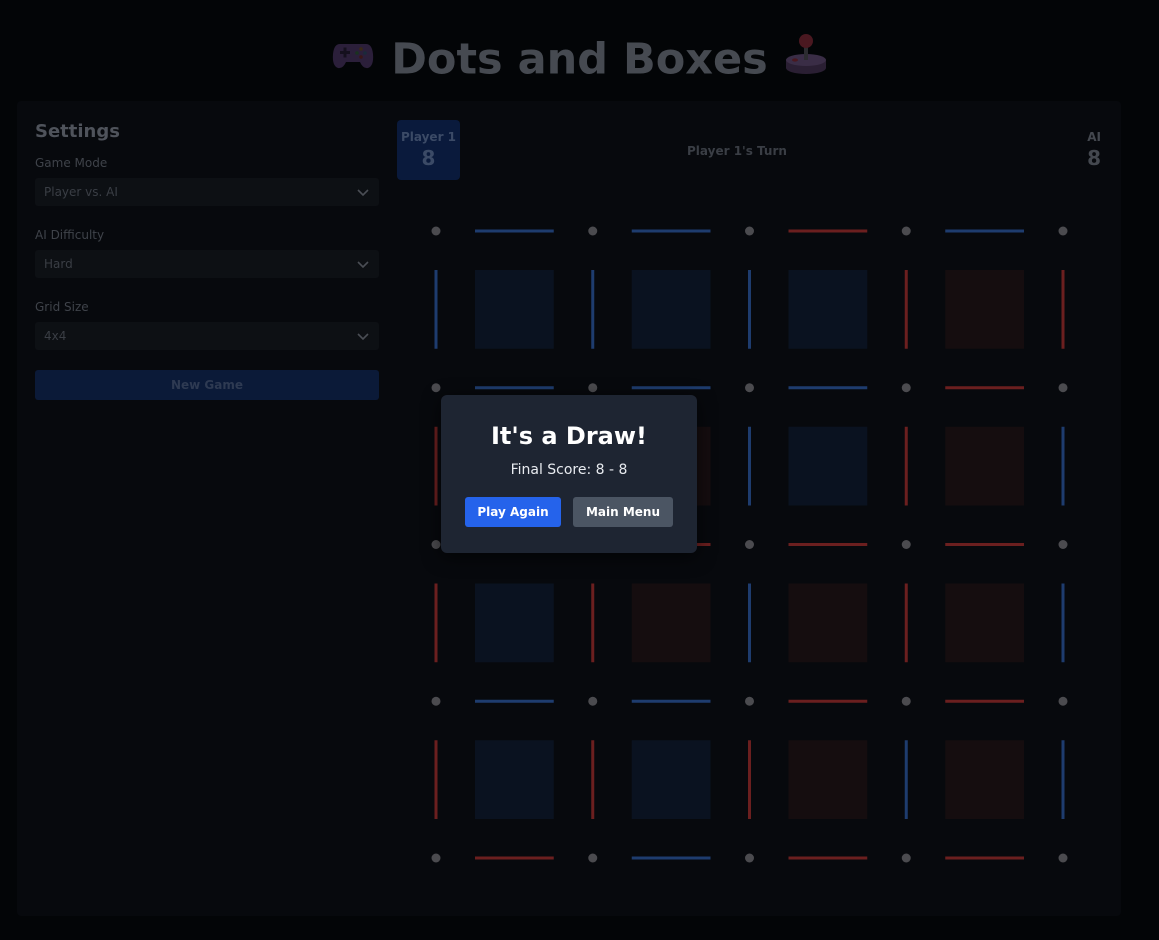 The image size is (1159, 940). What do you see at coordinates (1094, 158) in the screenshot?
I see `ai-score: 8` at bounding box center [1094, 158].